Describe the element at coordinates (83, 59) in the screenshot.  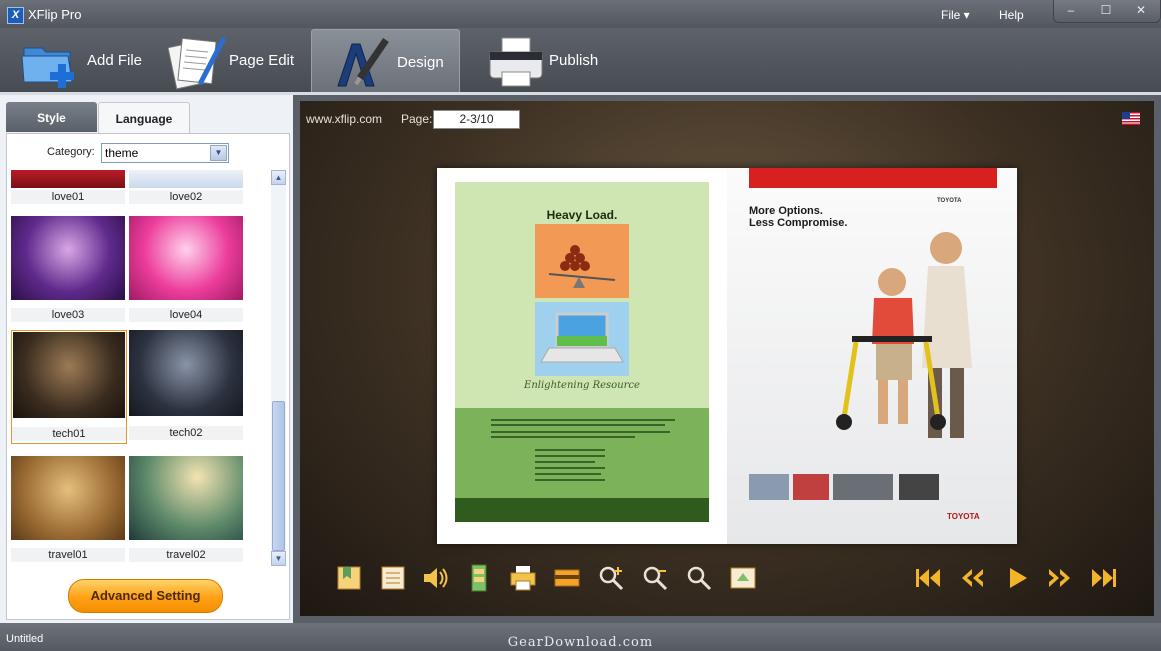
I see `add-file-button: Add File` at that location.